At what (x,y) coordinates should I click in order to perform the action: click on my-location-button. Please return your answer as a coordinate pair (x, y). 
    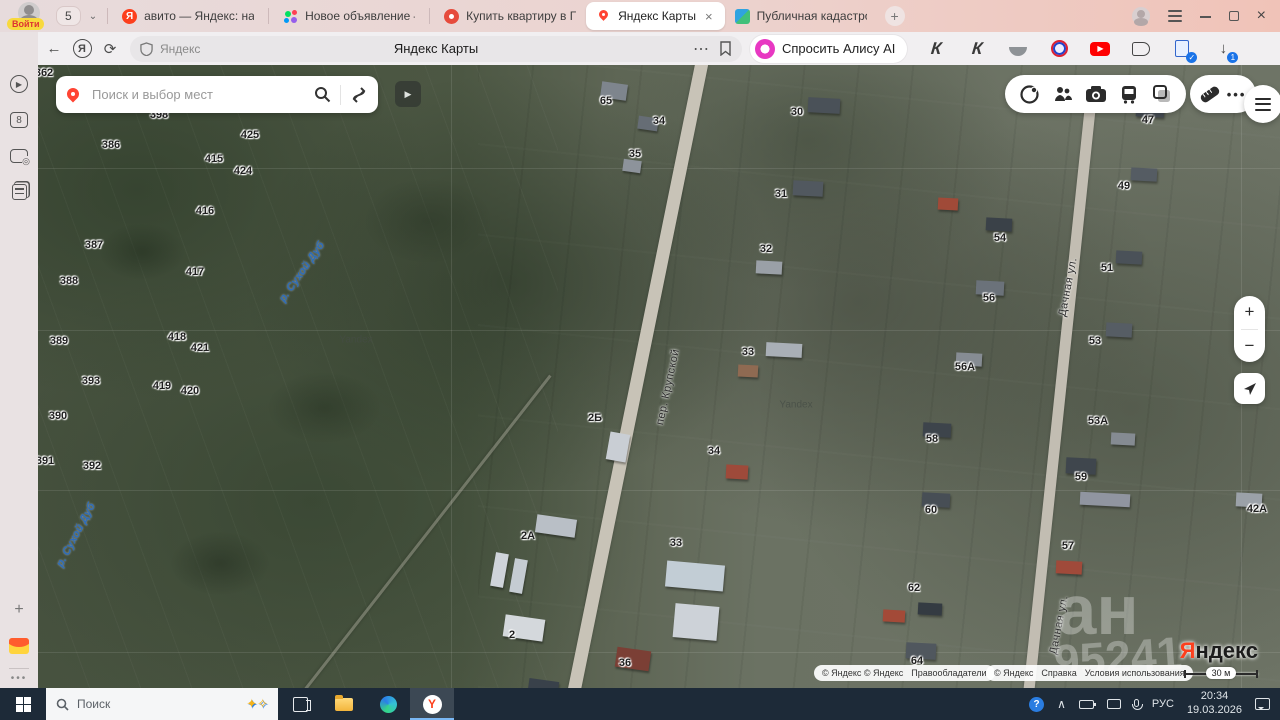
    Looking at the image, I should click on (1249, 388).